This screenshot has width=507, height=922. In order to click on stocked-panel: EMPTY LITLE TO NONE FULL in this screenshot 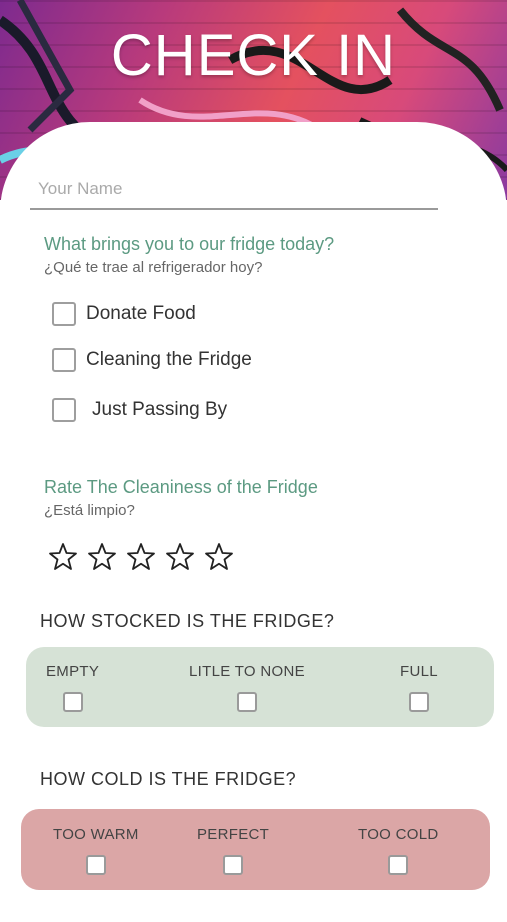, I will do `click(260, 687)`.